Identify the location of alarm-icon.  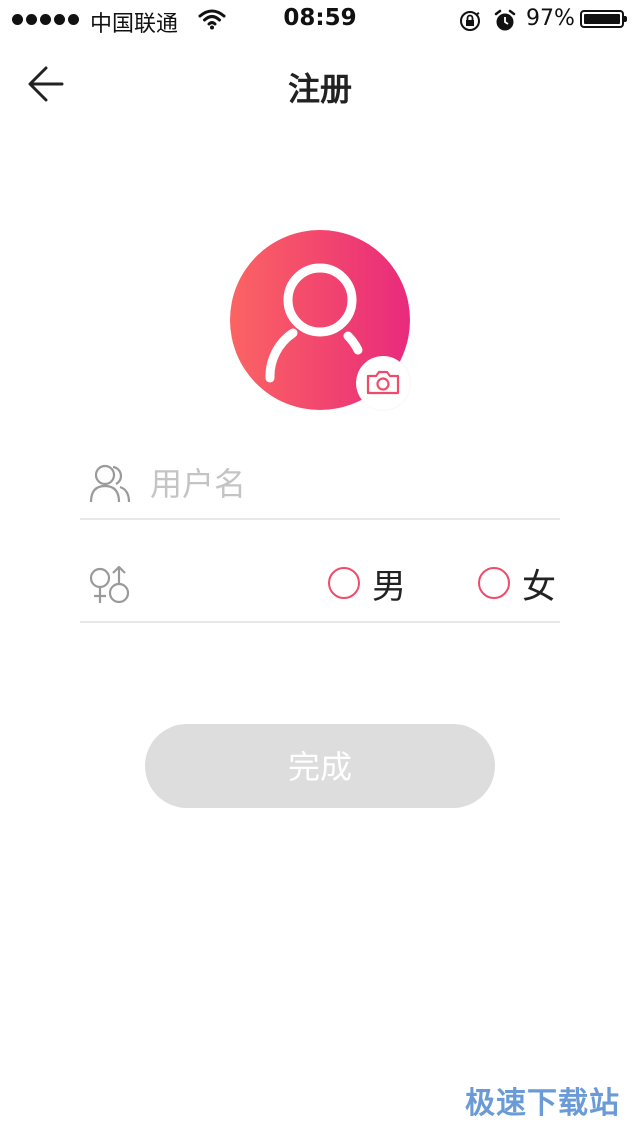
(505, 24).